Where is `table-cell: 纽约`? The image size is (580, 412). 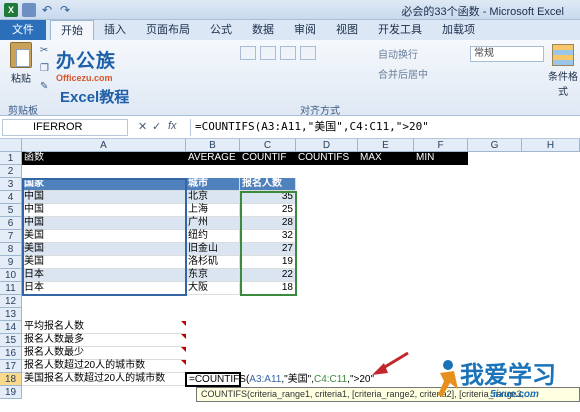 table-cell: 纽约 is located at coordinates (213, 236).